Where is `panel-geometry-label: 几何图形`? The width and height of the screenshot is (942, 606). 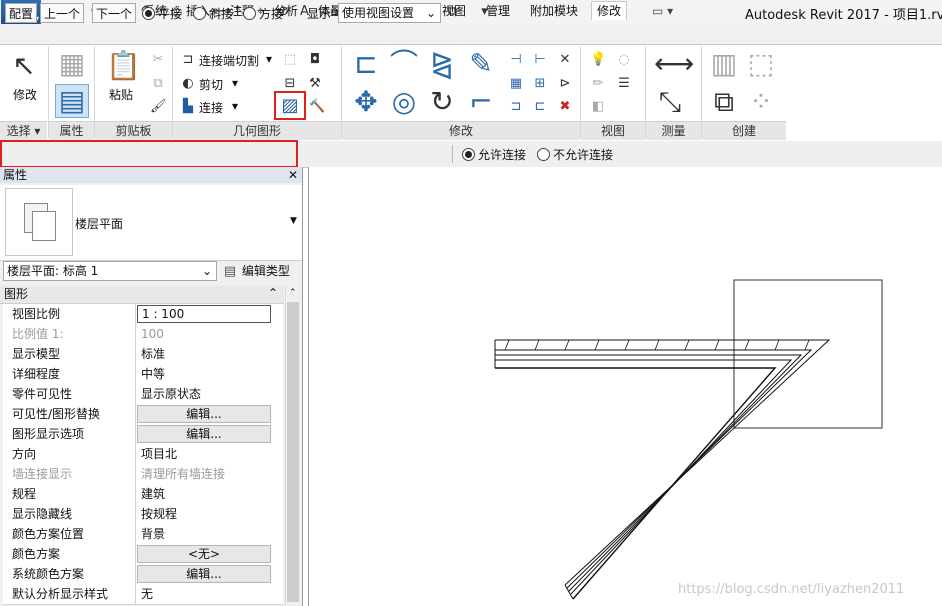
panel-geometry-label: 几何图形 is located at coordinates (257, 130).